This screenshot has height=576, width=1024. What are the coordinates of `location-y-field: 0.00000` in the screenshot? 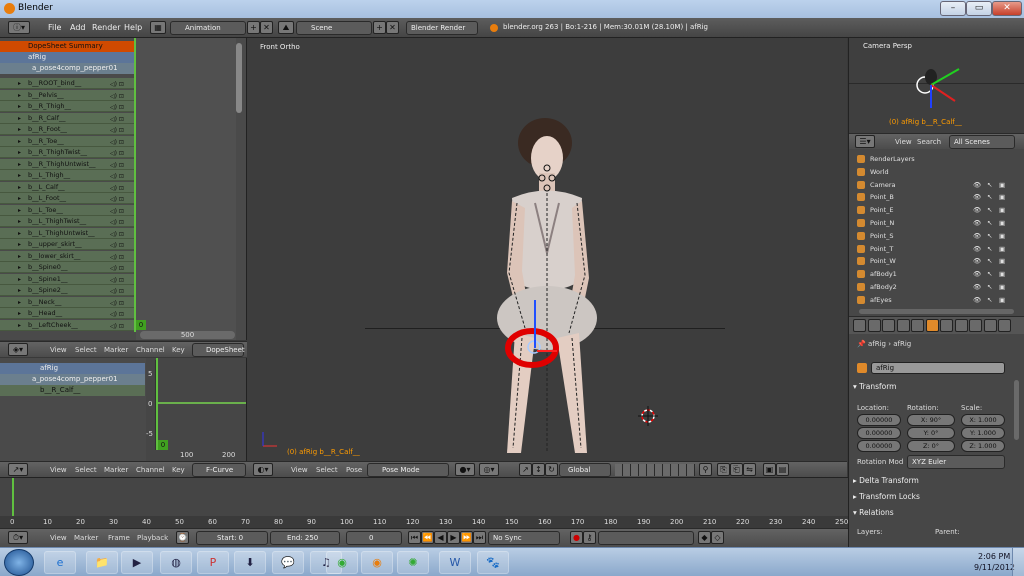 It's located at (879, 433).